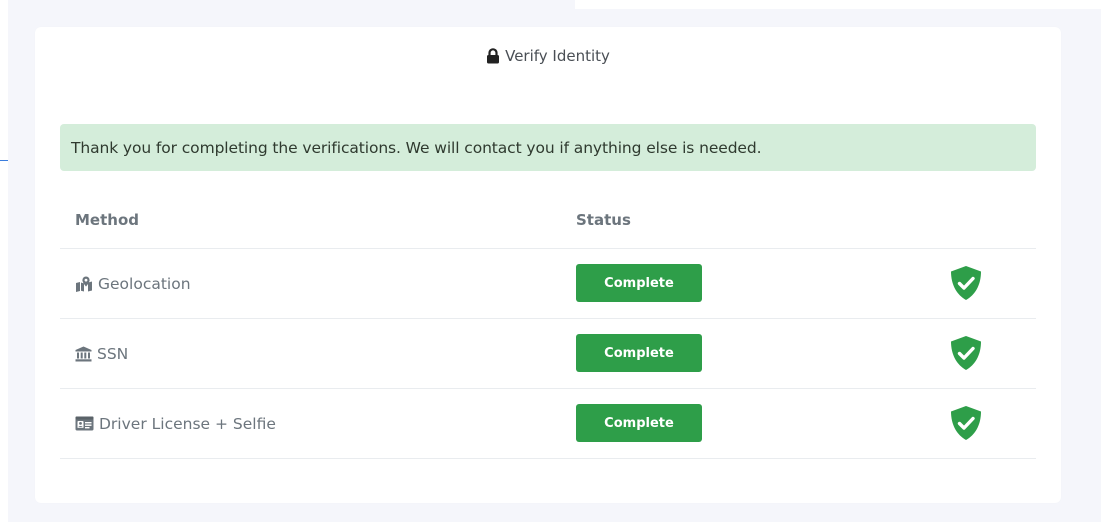 The width and height of the screenshot is (1101, 522). What do you see at coordinates (639, 353) in the screenshot?
I see `status-button-ssn: Complete` at bounding box center [639, 353].